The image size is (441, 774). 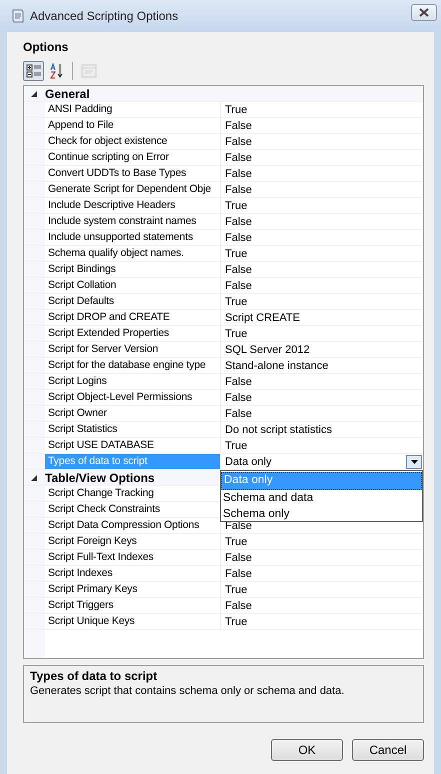 I want to click on caret-icon, so click(x=414, y=462).